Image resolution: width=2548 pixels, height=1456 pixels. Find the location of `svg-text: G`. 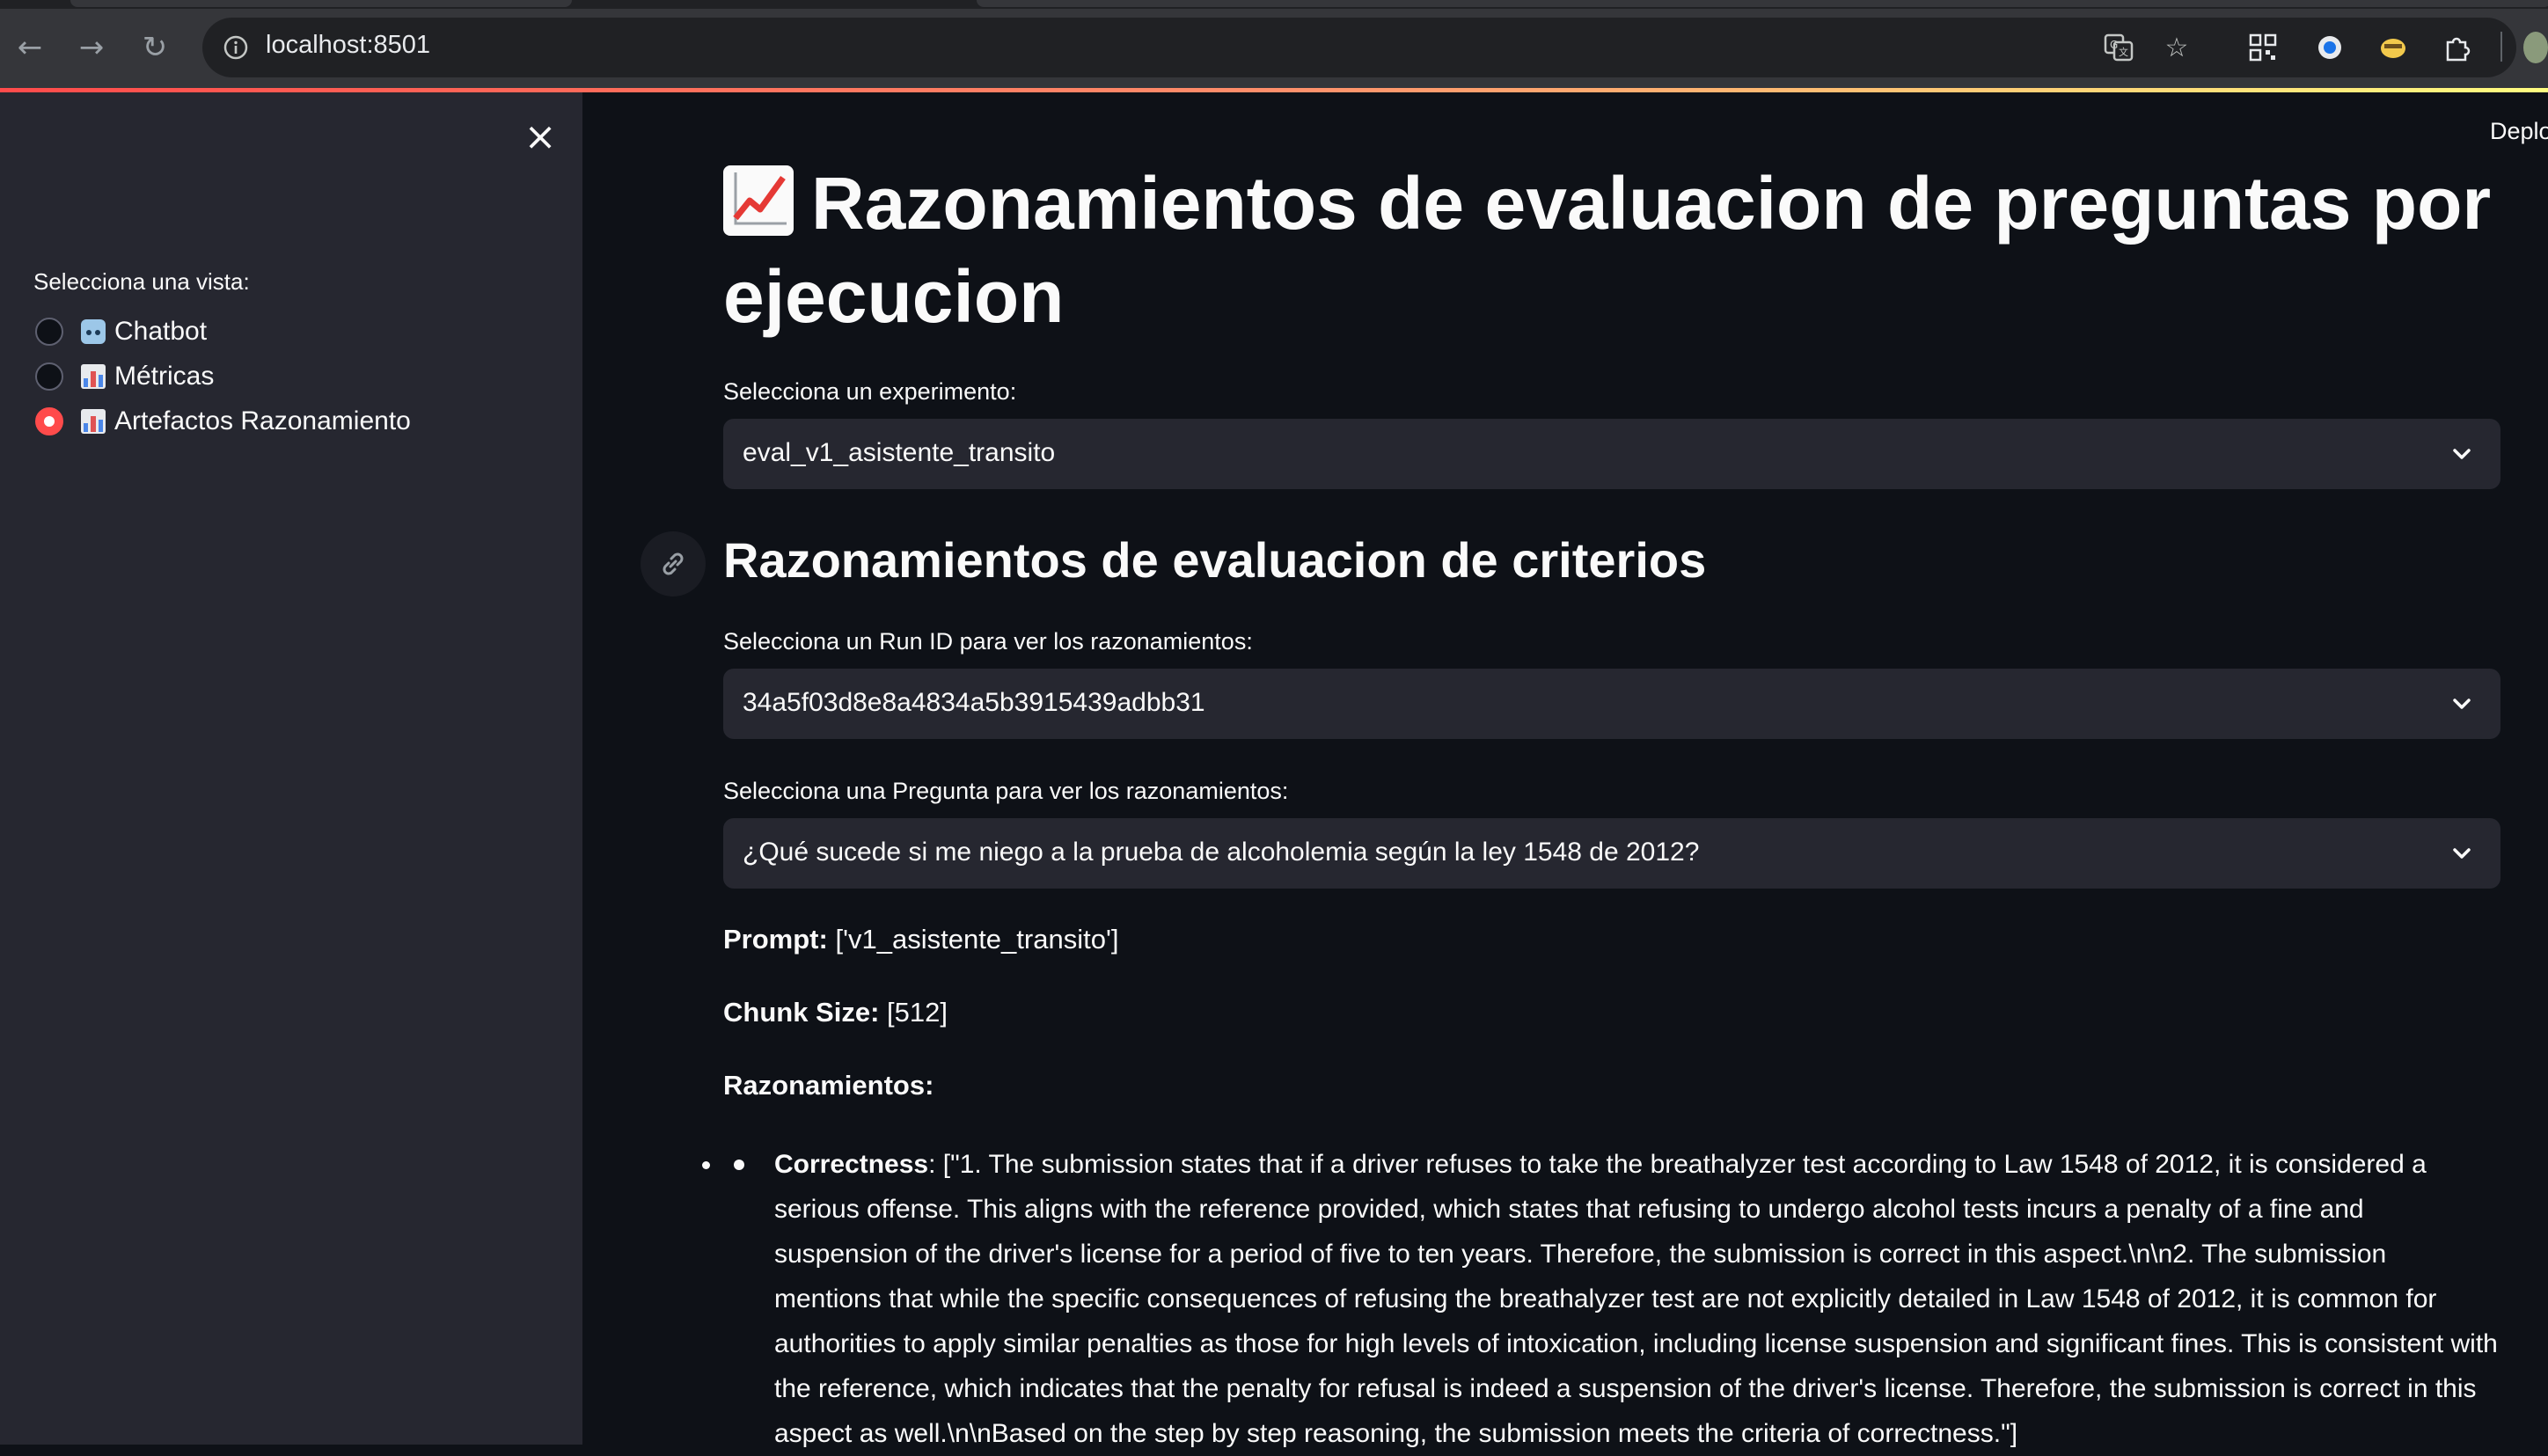

svg-text: G is located at coordinates (2114, 45).